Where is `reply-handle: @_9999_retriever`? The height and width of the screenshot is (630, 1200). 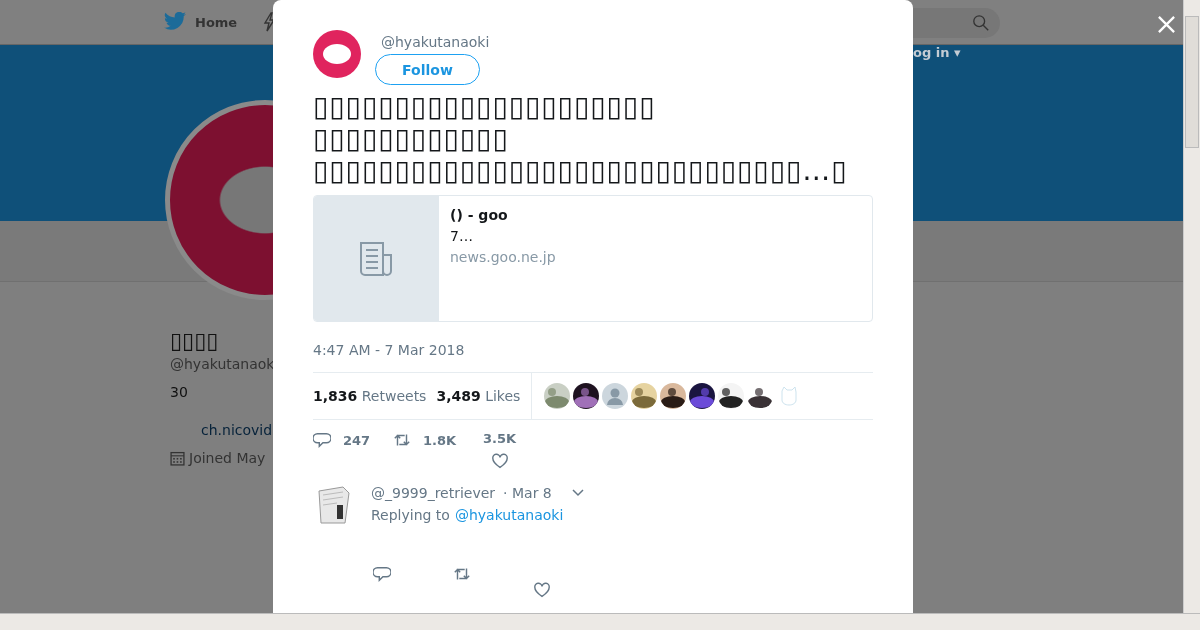 reply-handle: @_9999_retriever is located at coordinates (433, 493).